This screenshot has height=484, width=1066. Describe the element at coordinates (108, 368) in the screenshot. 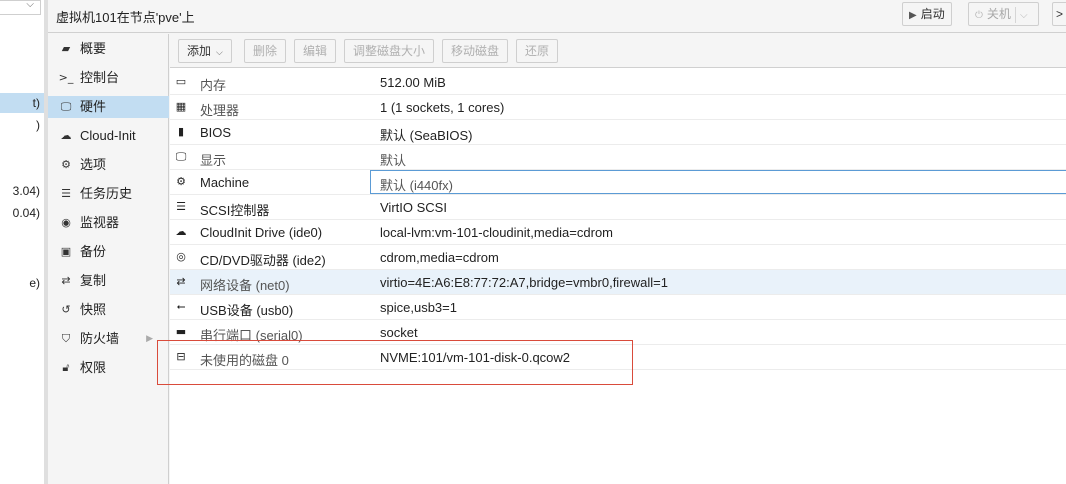

I see `nav-item-permissions: 🔓︎ 权限` at that location.